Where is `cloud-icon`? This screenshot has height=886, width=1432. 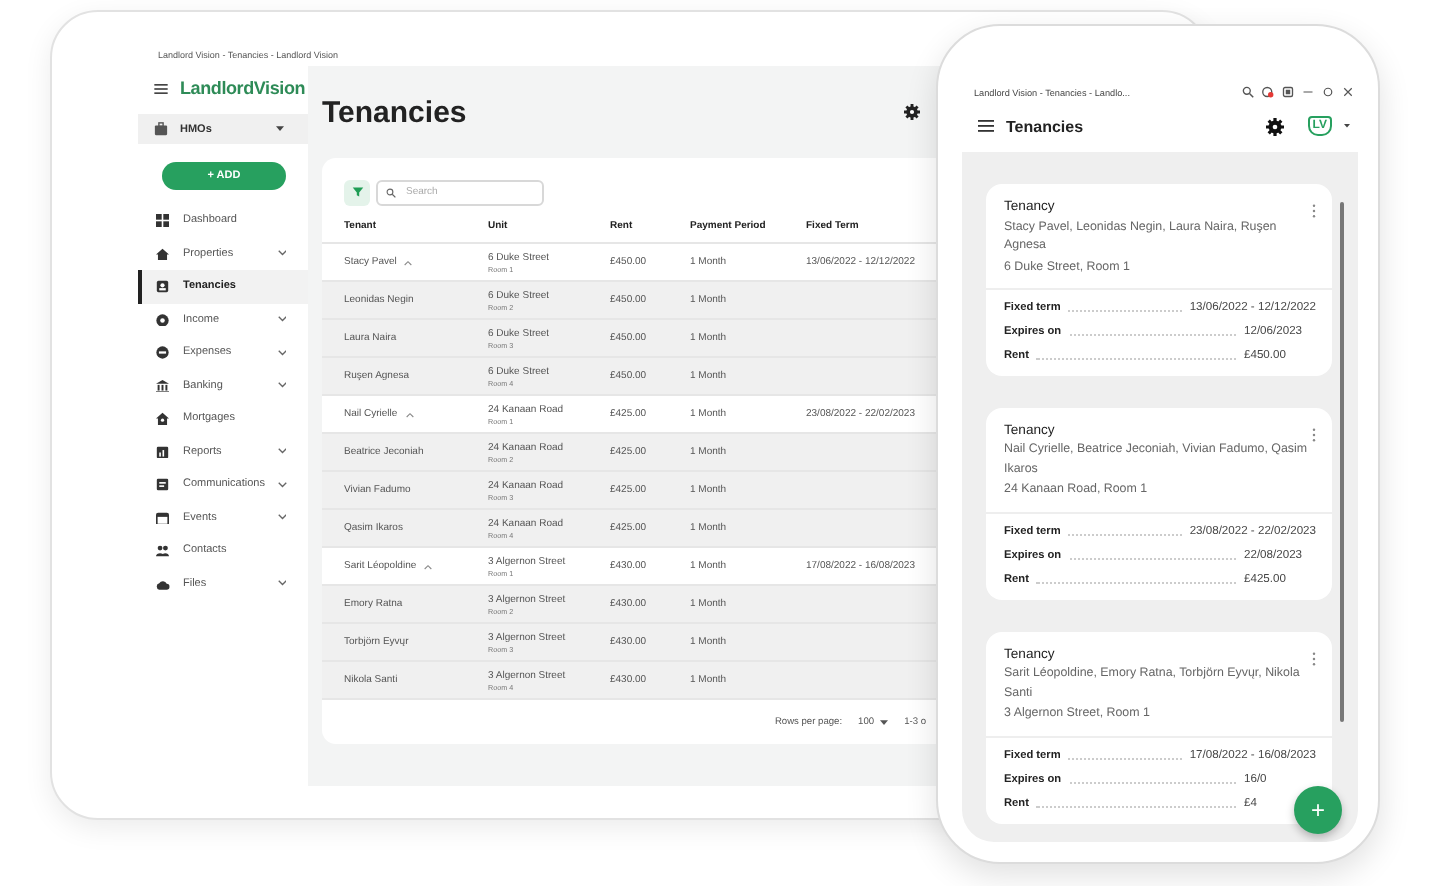
cloud-icon is located at coordinates (162, 583).